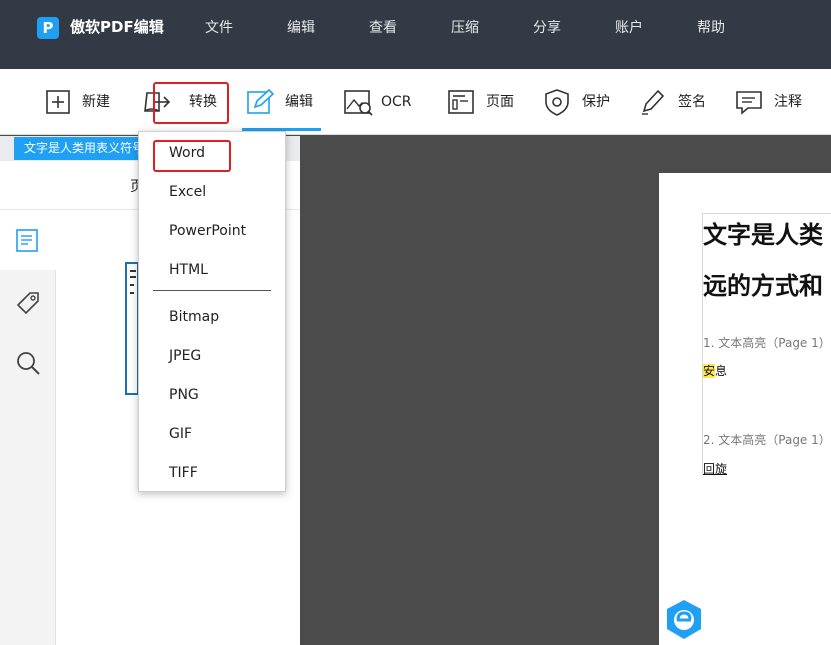 The height and width of the screenshot is (645, 831). Describe the element at coordinates (709, 371) in the screenshot. I see `highlighted-text: 安` at that location.